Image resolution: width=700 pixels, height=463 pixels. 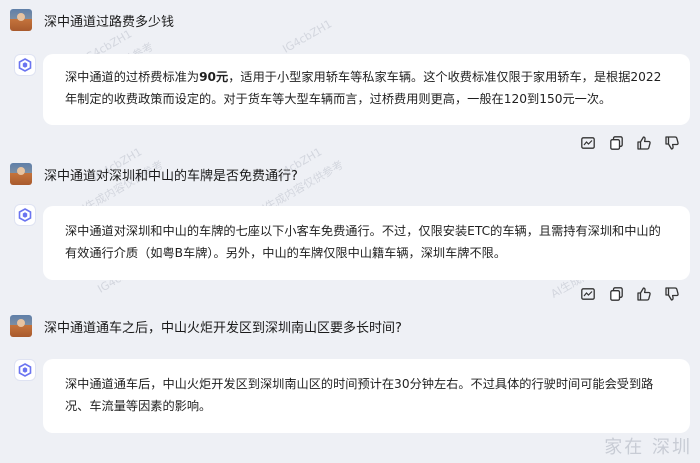 I want to click on answer-text: 深中通道的过桥费标准为, so click(x=132, y=77).